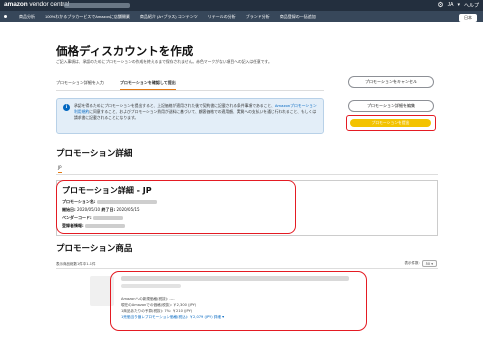 The image size is (483, 345). I want to click on promo-price-line: 1売価当り値レプロモーション価格(税込): ￥2,079 (JPY) 詳細 ▾, so click(172, 317).